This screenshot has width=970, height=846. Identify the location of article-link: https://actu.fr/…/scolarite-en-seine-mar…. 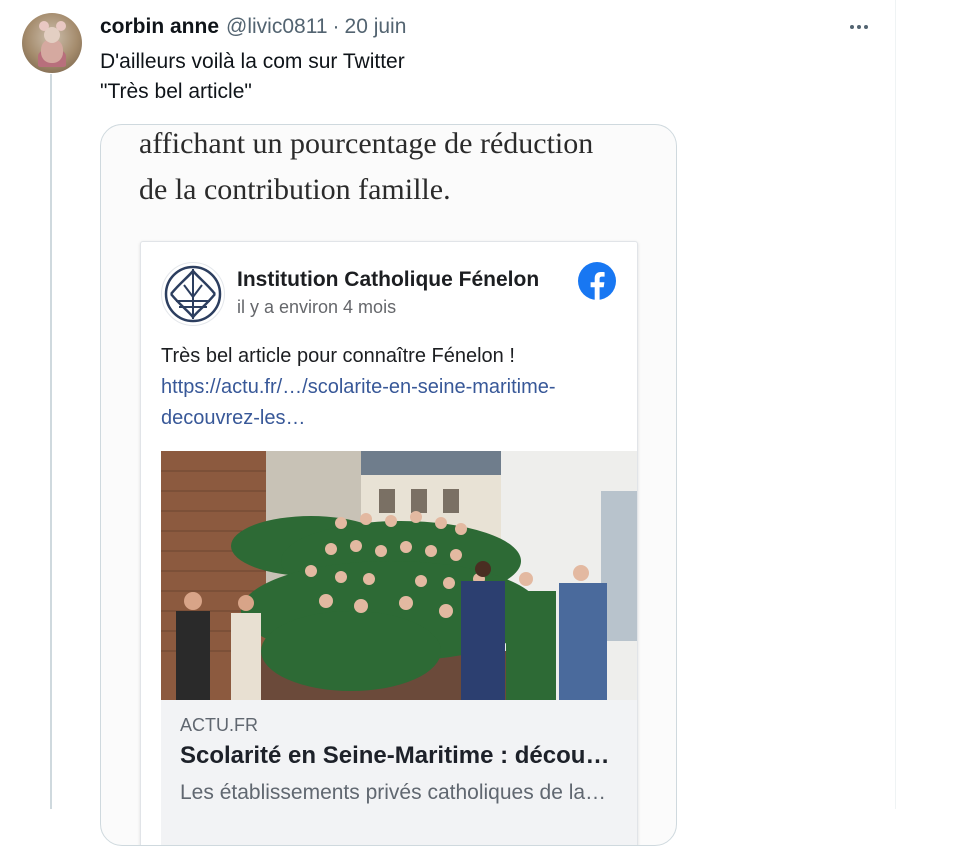
(358, 387).